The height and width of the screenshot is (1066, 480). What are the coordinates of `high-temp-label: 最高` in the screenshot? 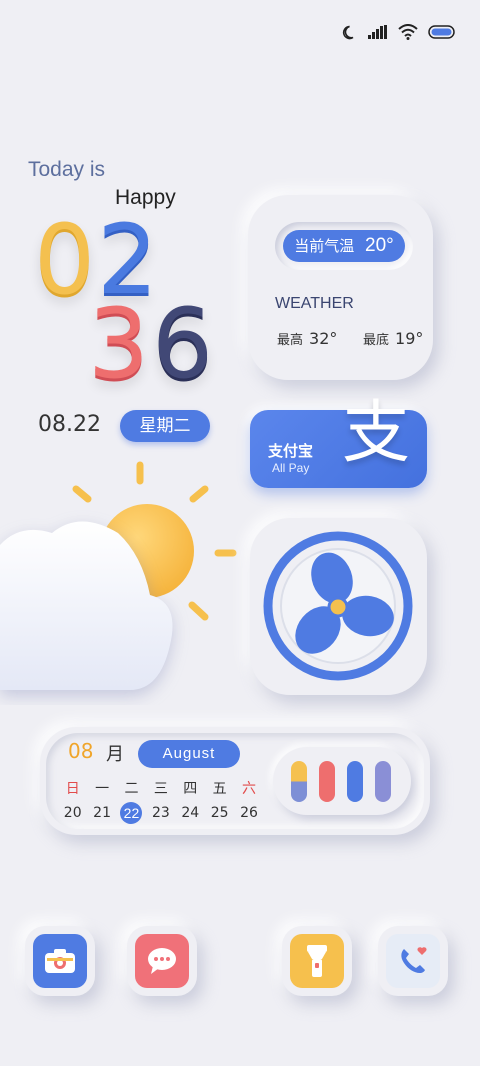 It's located at (290, 340).